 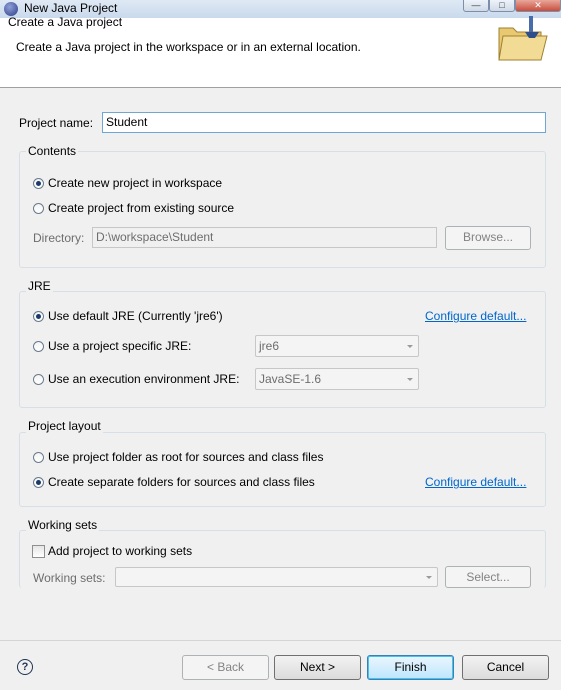 What do you see at coordinates (337, 379) in the screenshot?
I see `execution-env-select: JavaSE-1.6` at bounding box center [337, 379].